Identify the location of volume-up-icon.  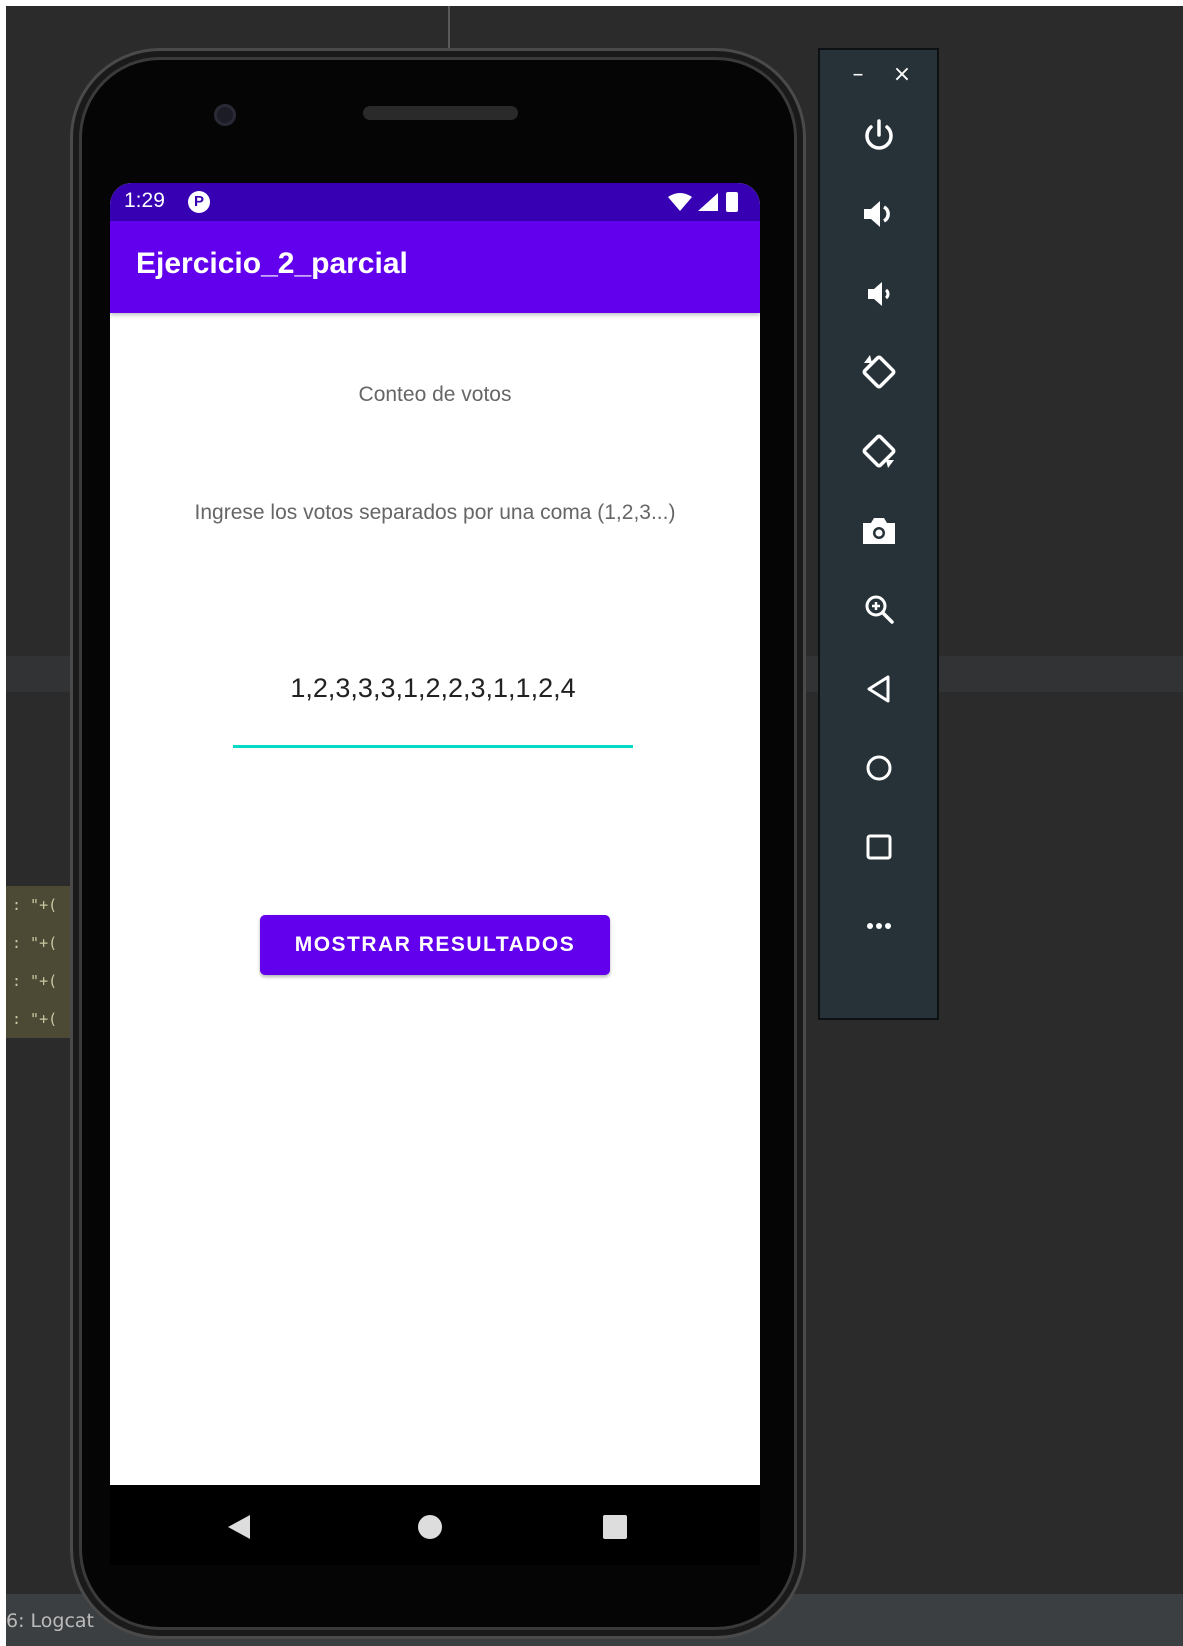
(879, 214).